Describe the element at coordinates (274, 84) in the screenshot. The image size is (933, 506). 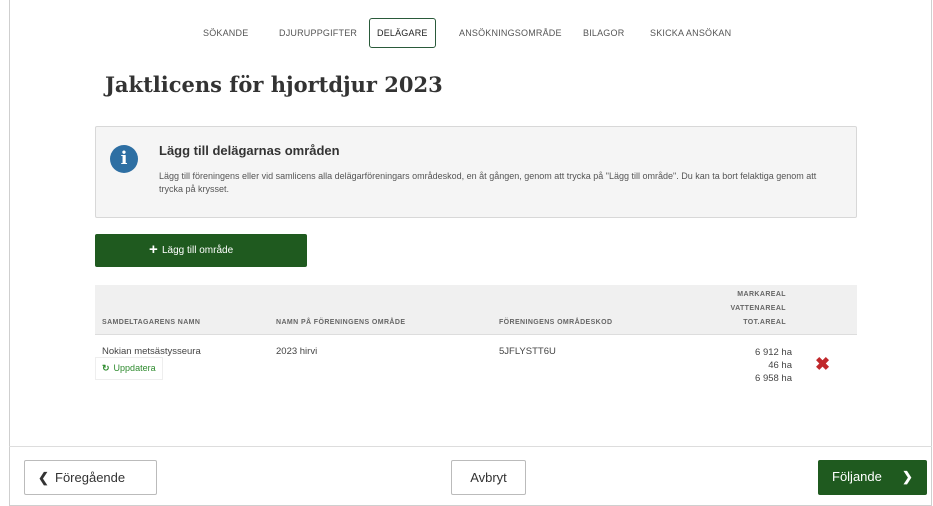
I see `page-title: Jaktlicens för hjortdjur 2023` at that location.